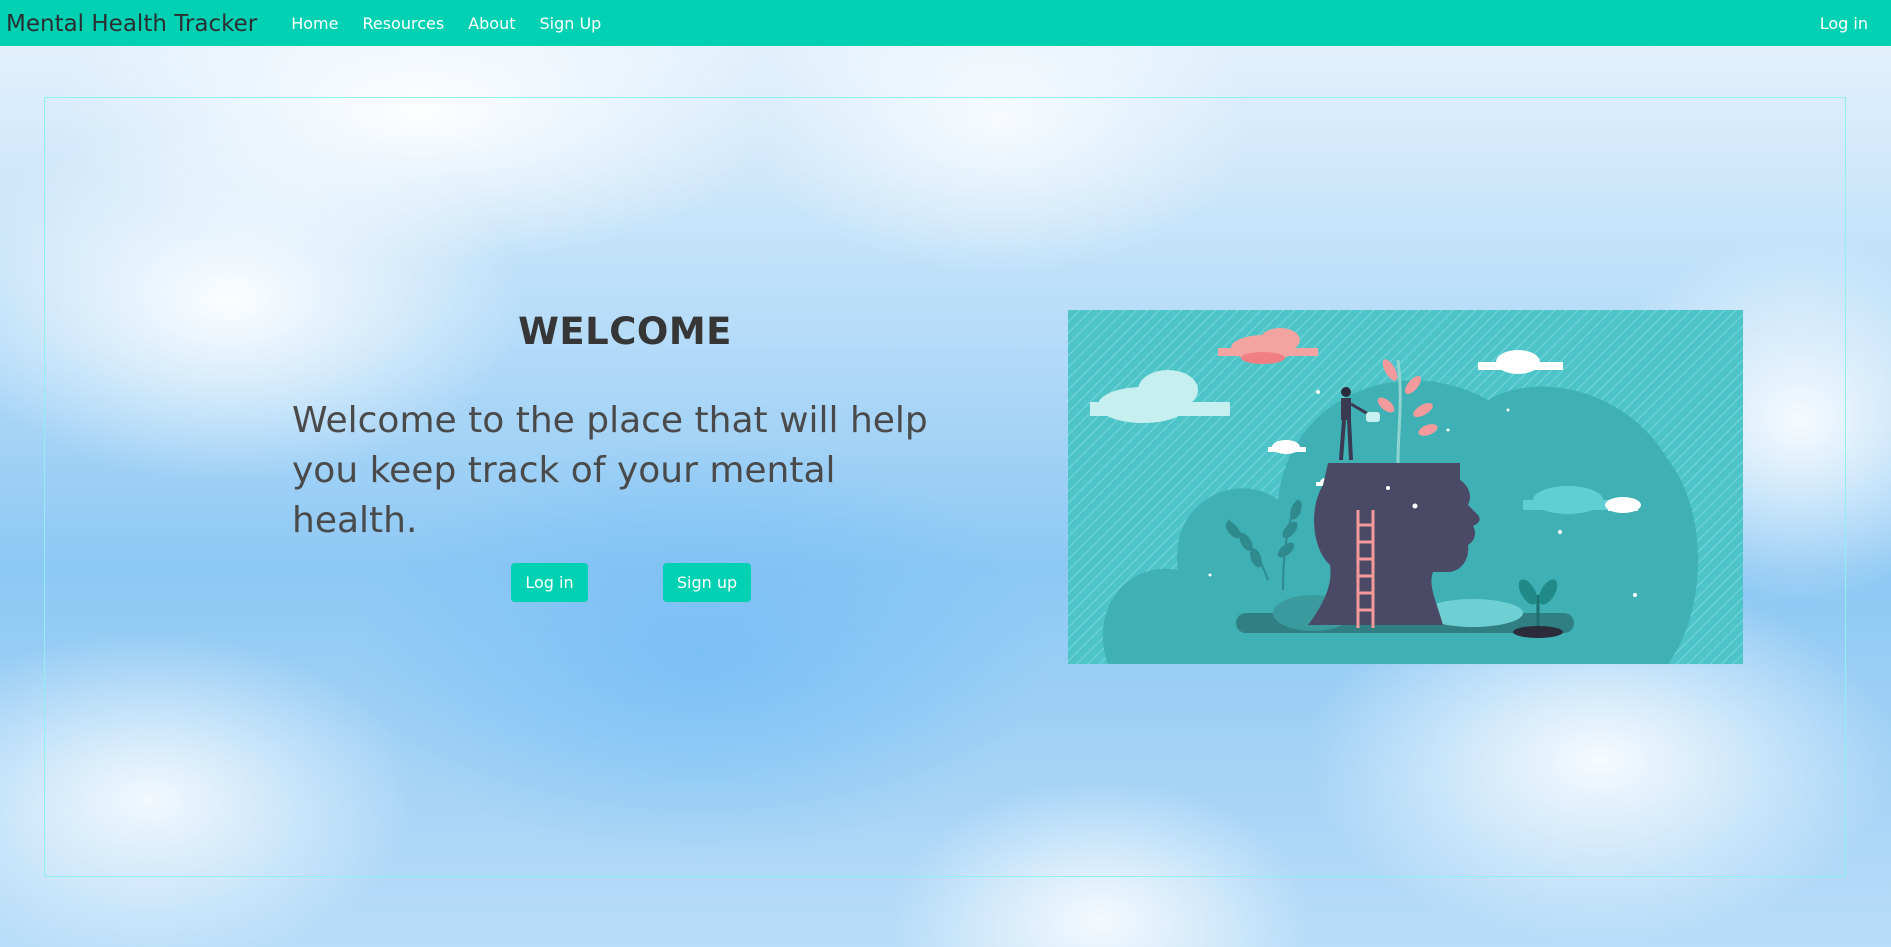 This screenshot has height=947, width=1891. What do you see at coordinates (1844, 23) in the screenshot?
I see `nav-login-link: Log in` at bounding box center [1844, 23].